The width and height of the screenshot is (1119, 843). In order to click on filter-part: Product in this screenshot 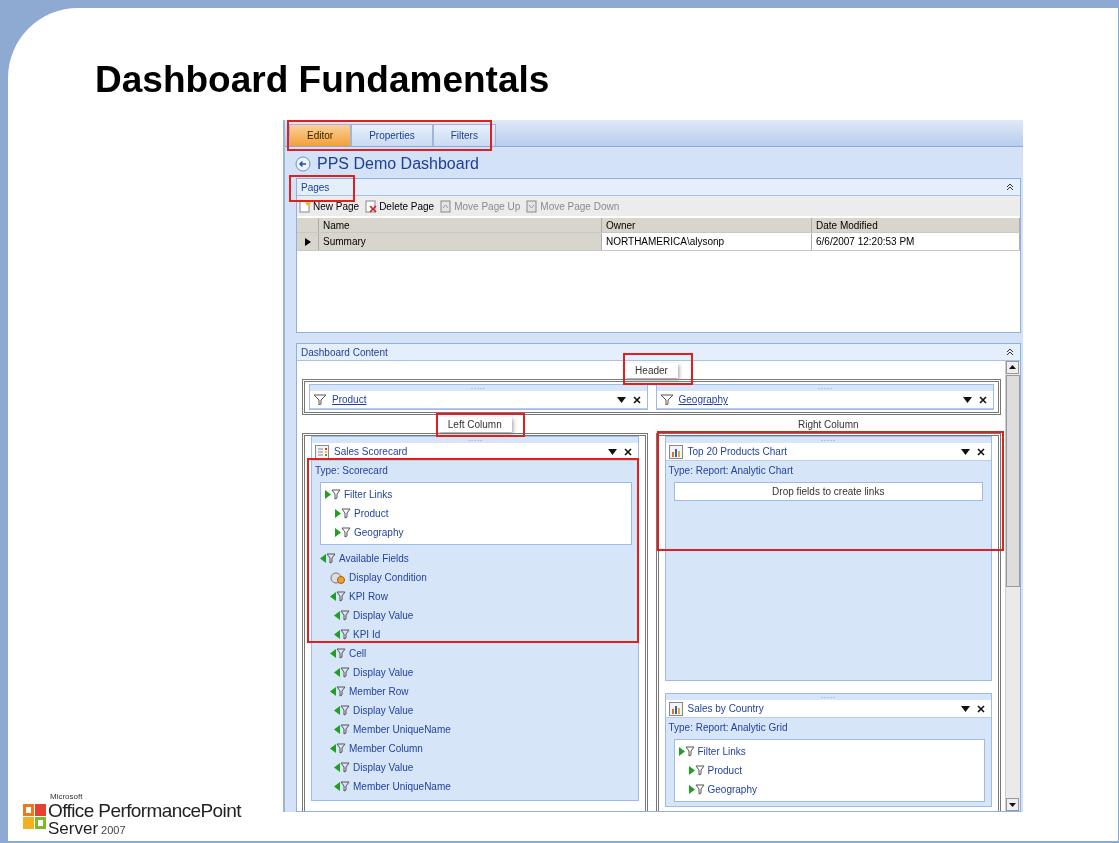, I will do `click(478, 397)`.